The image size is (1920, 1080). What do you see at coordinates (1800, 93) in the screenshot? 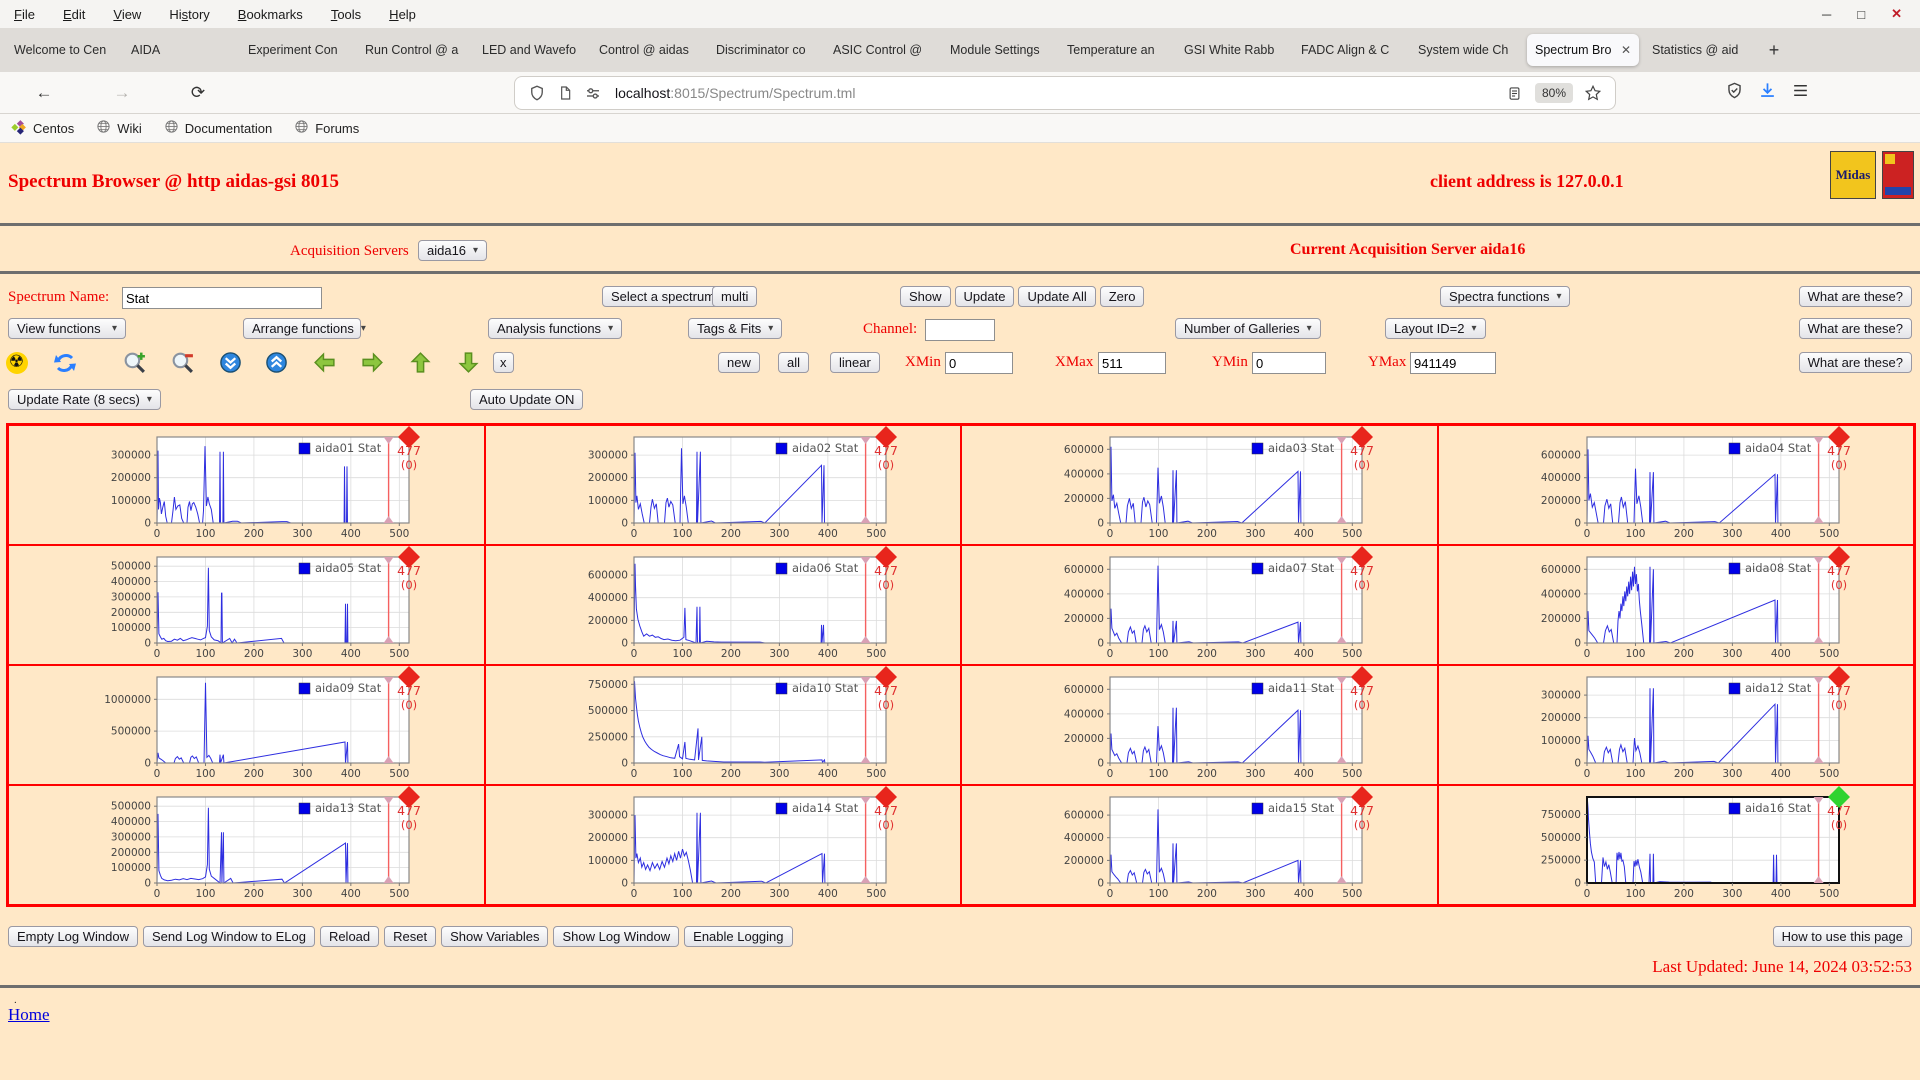
I see `hamburger-menu-icon` at bounding box center [1800, 93].